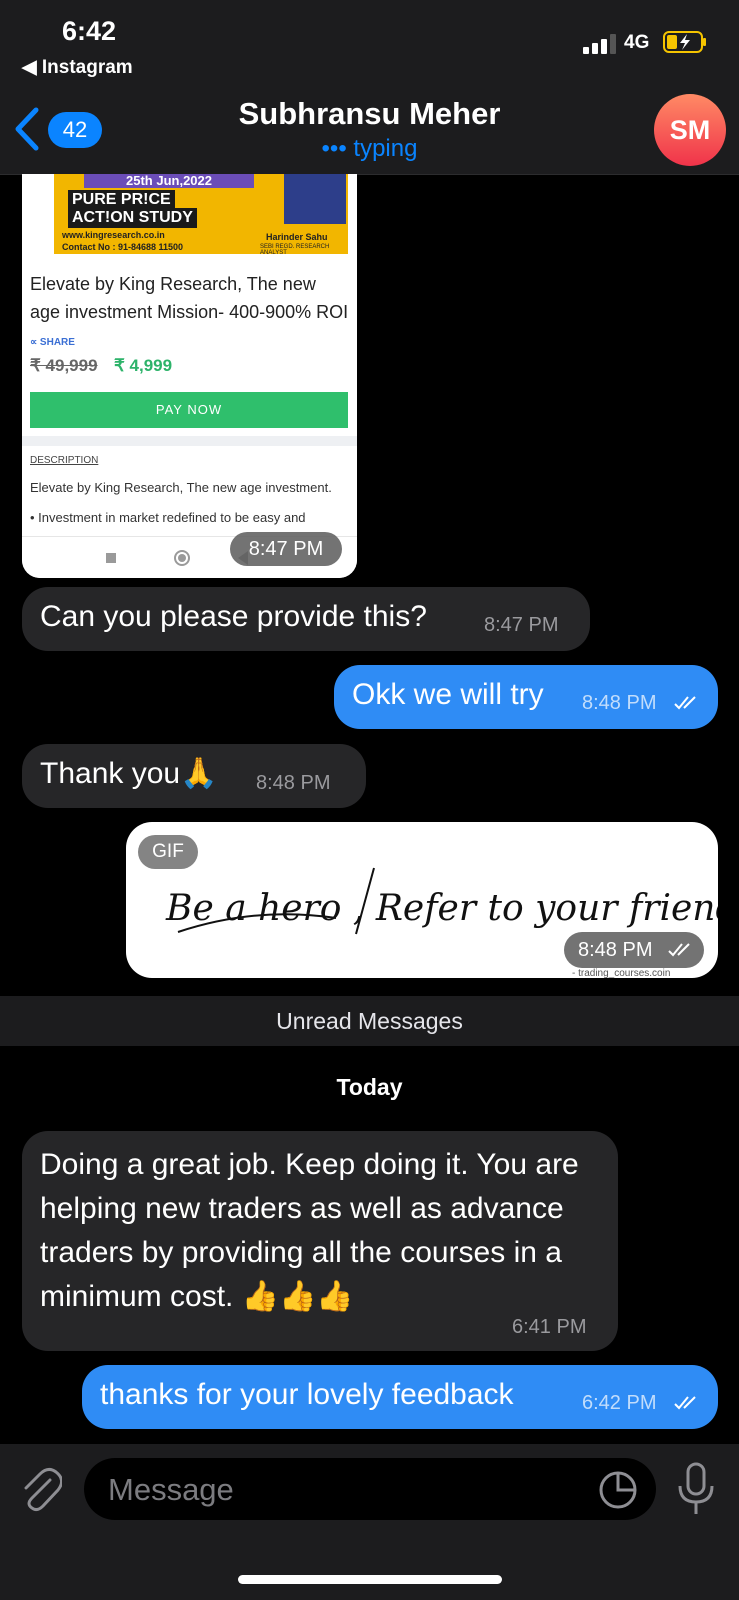 The image size is (739, 1600). I want to click on banner-line1: PURE PR!CE, so click(121, 200).